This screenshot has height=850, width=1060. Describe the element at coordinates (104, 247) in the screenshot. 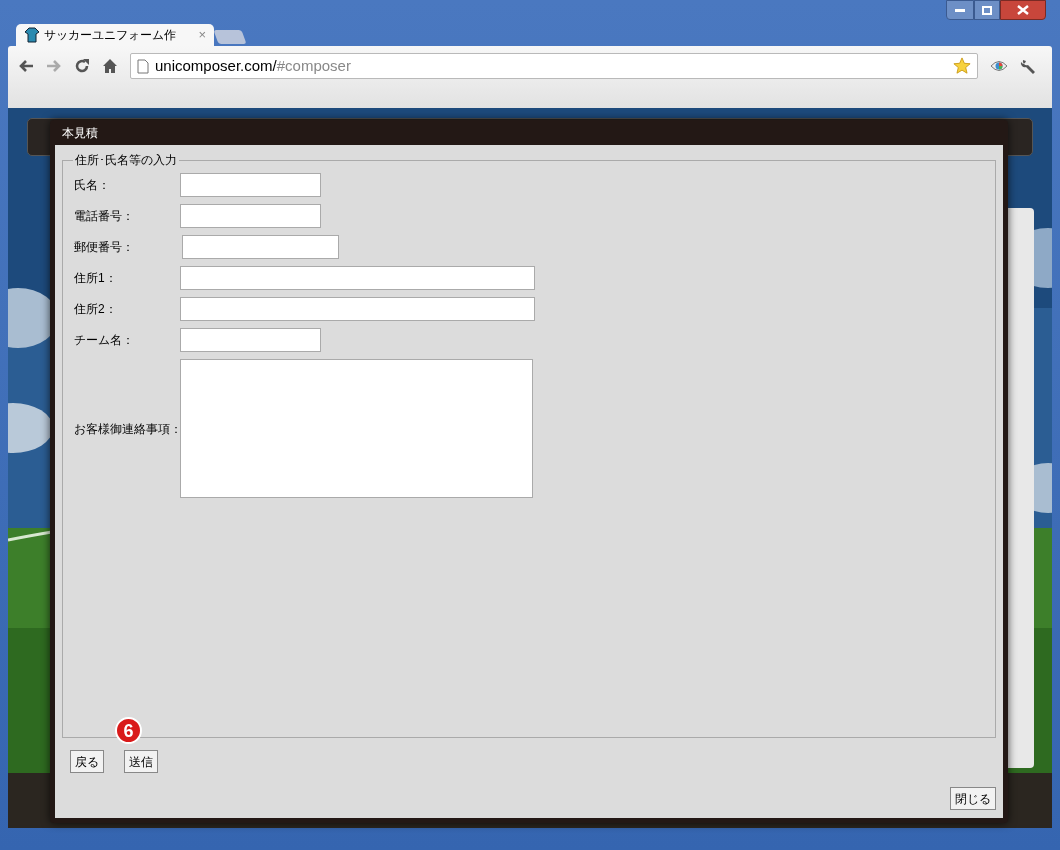

I see `field-label: 郵便番号：` at that location.